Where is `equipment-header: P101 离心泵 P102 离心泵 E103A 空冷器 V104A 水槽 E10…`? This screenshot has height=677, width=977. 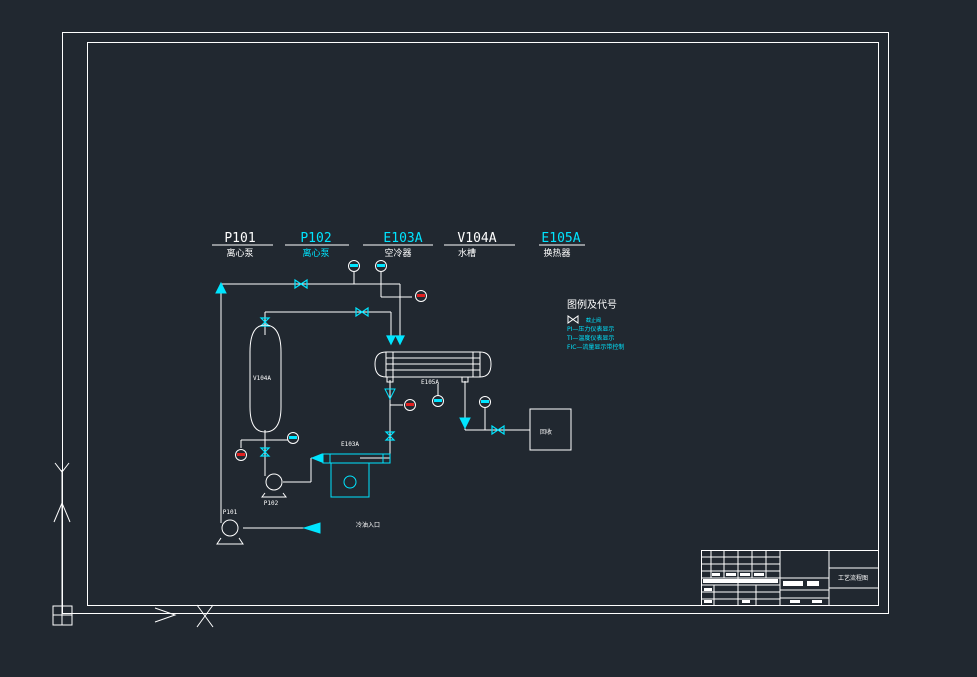
equipment-header: P101 离心泵 P102 离心泵 E103A 空冷器 V104A 水槽 E10… is located at coordinates (398, 245).